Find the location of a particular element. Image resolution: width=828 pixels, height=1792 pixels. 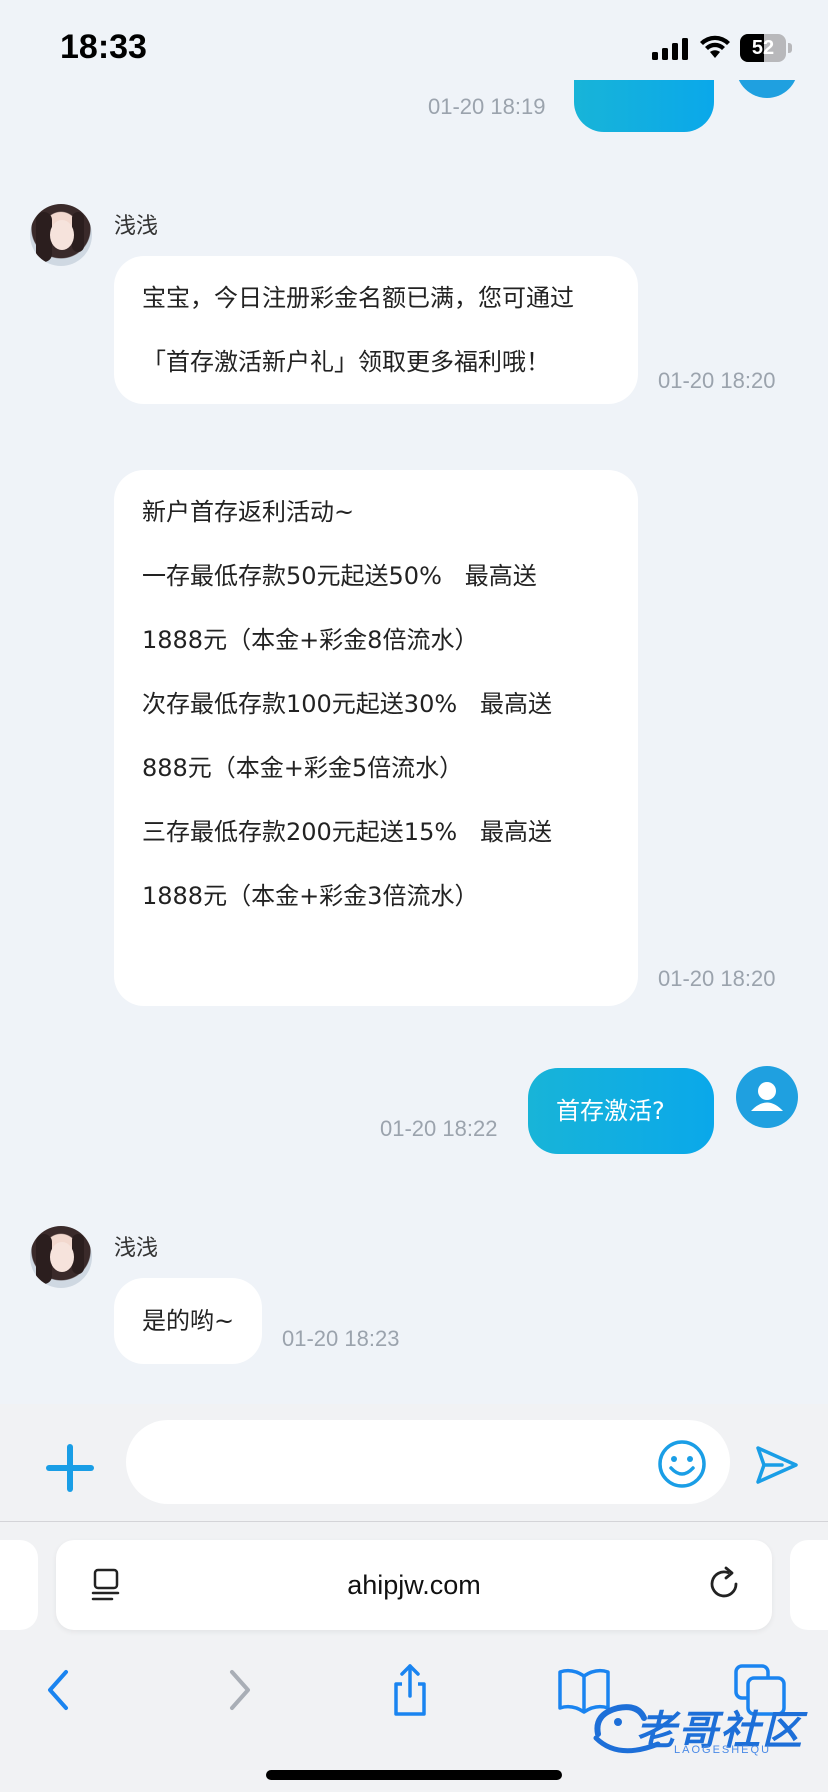

previous-tab-preview is located at coordinates (19, 1585).